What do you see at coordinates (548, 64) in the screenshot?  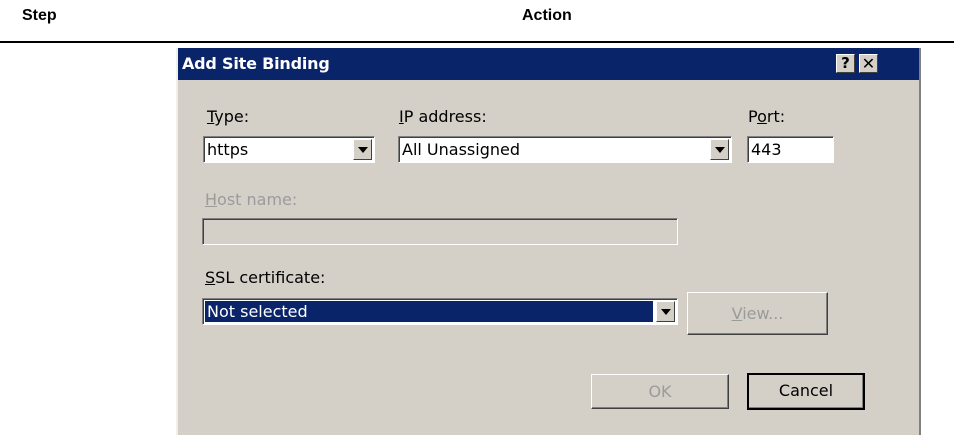 I see `dialog-titlebar: Add Site Binding ? ✕` at bounding box center [548, 64].